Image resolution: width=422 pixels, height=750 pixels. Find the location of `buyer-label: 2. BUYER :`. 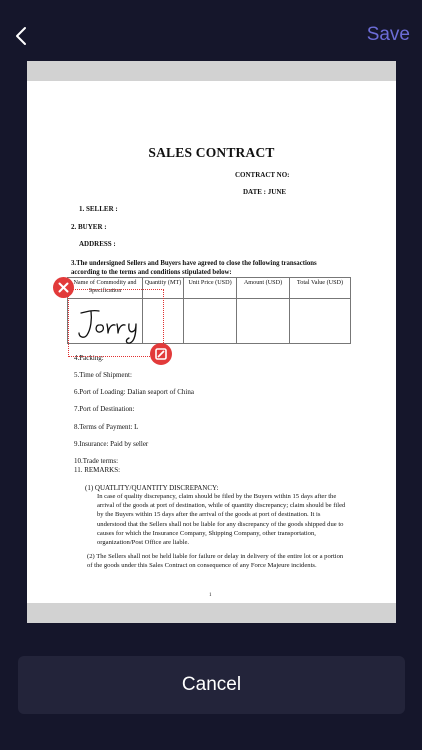

buyer-label: 2. BUYER : is located at coordinates (89, 227).